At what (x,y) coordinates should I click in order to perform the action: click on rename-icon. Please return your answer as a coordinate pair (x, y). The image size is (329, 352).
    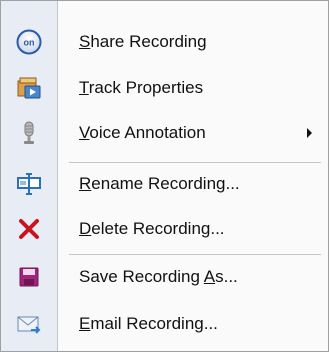
    Looking at the image, I should click on (29, 184).